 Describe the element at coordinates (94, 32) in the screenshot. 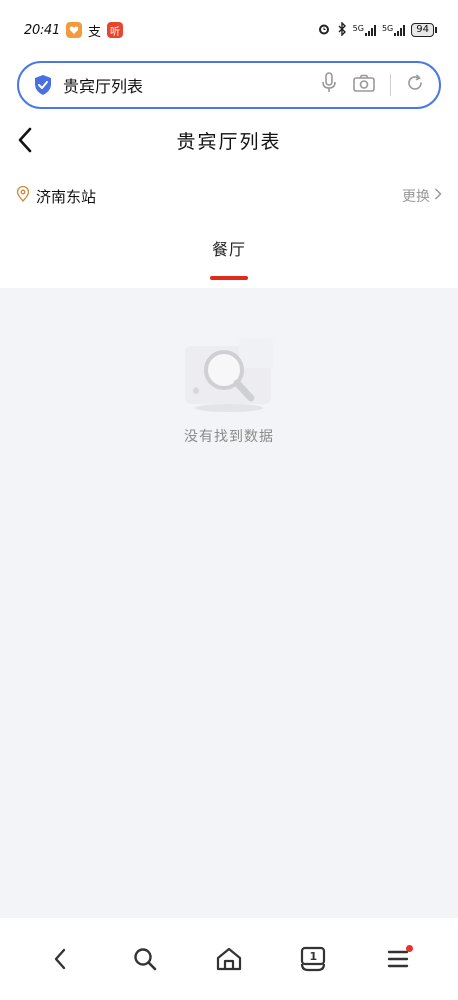

I see `alipay-app-icon: 支` at that location.